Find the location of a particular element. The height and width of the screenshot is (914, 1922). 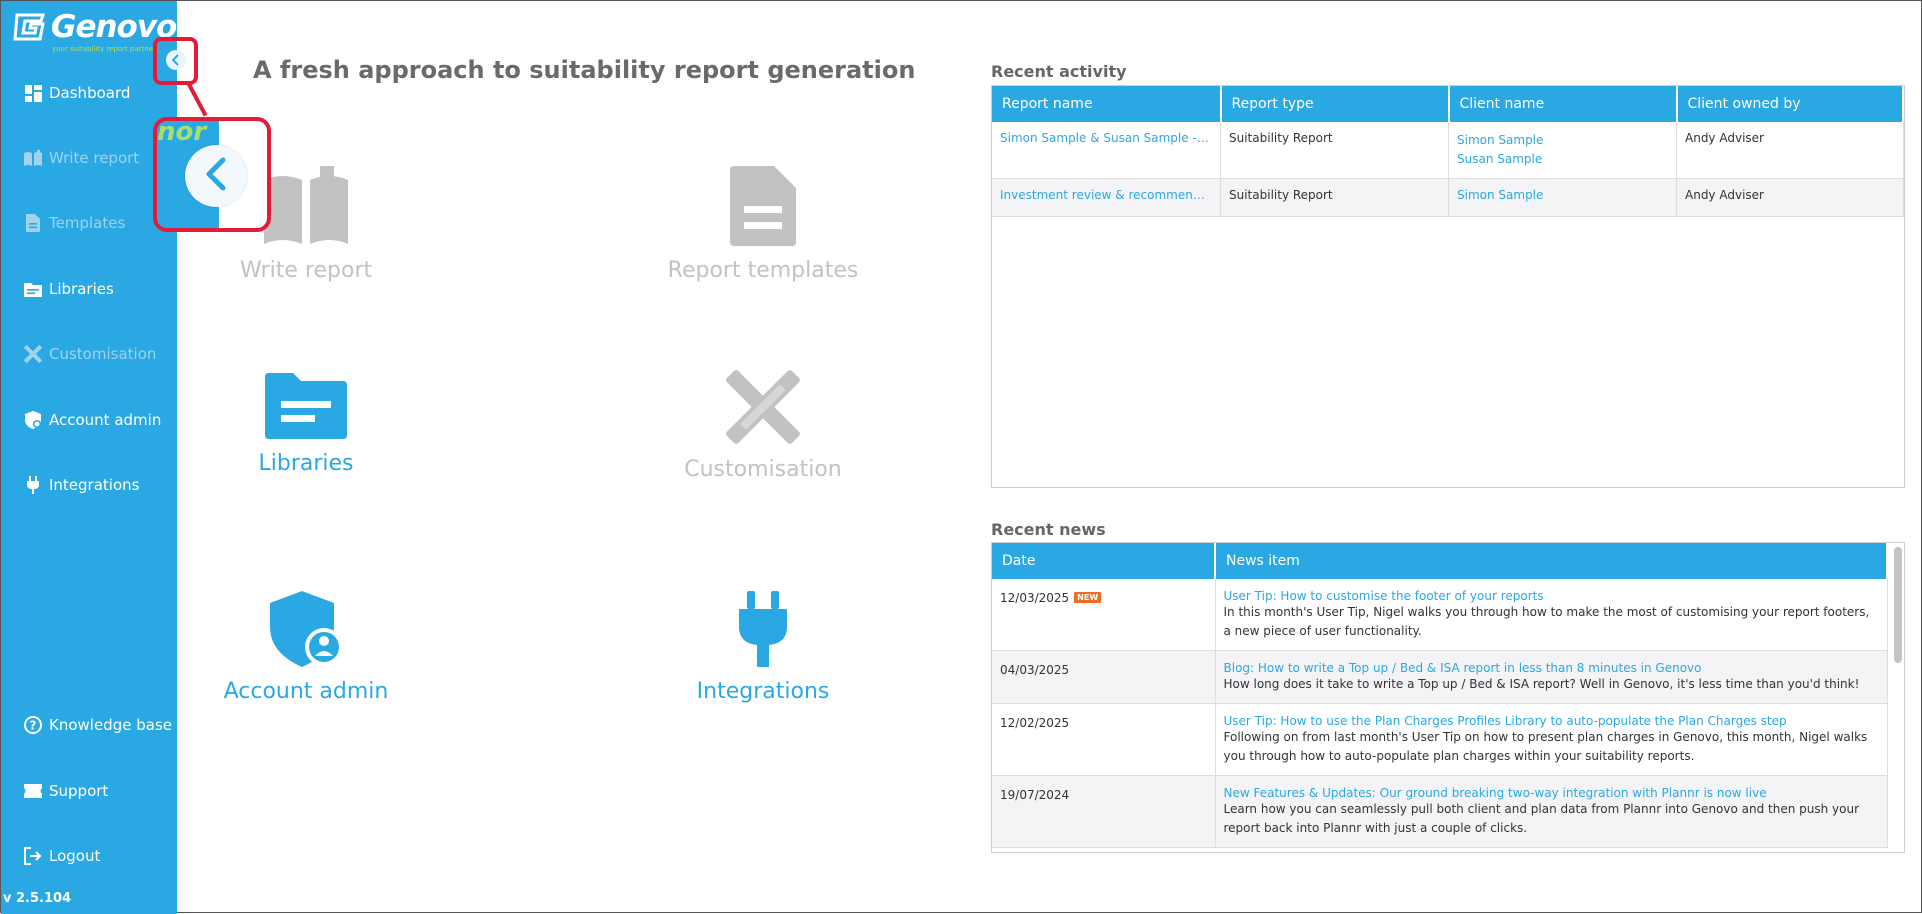

sidebar-item-label: Integrations is located at coordinates (94, 485).